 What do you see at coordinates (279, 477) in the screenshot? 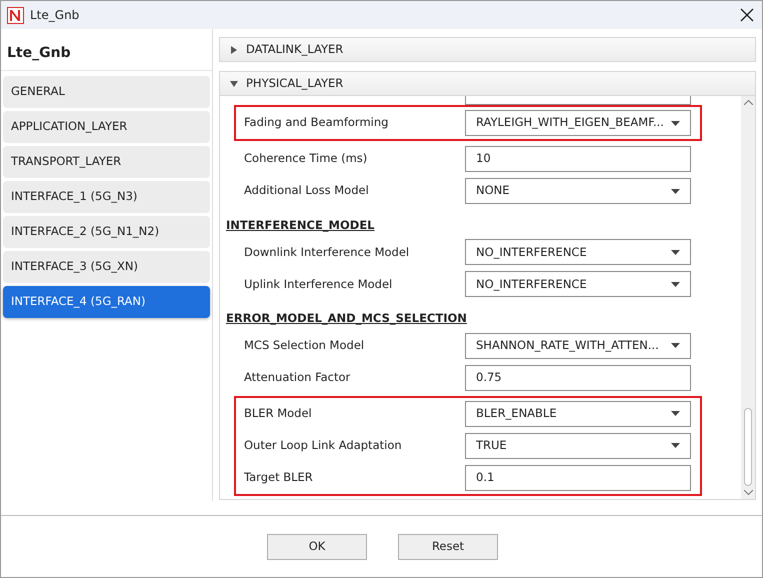
I see `field-label: Target BLER` at bounding box center [279, 477].